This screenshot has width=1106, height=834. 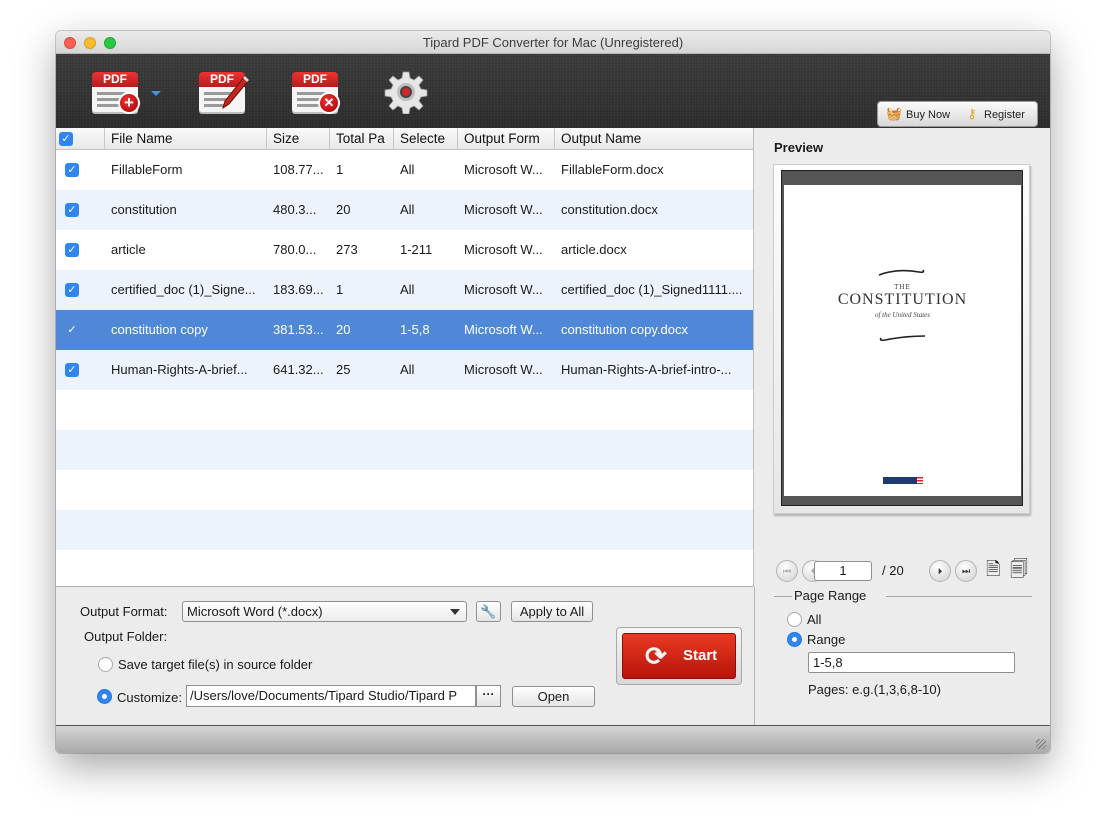 I want to click on edit-pdf-button: PDF, so click(x=224, y=92).